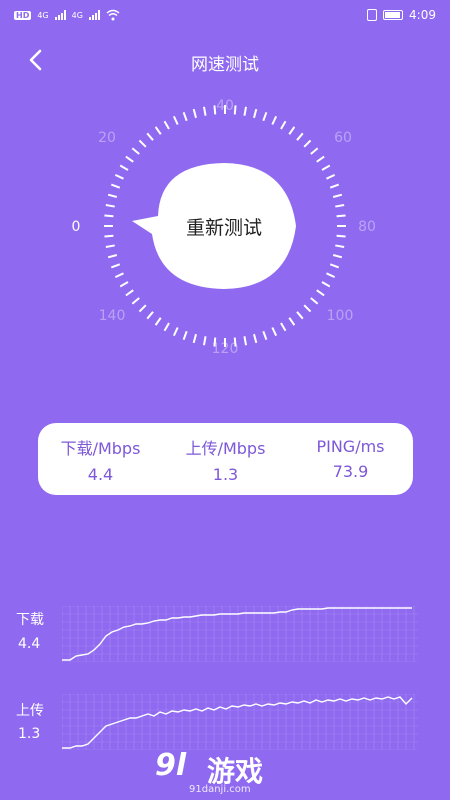  Describe the element at coordinates (351, 459) in the screenshot. I see `stat-ping: PING/ms 73.9` at that location.